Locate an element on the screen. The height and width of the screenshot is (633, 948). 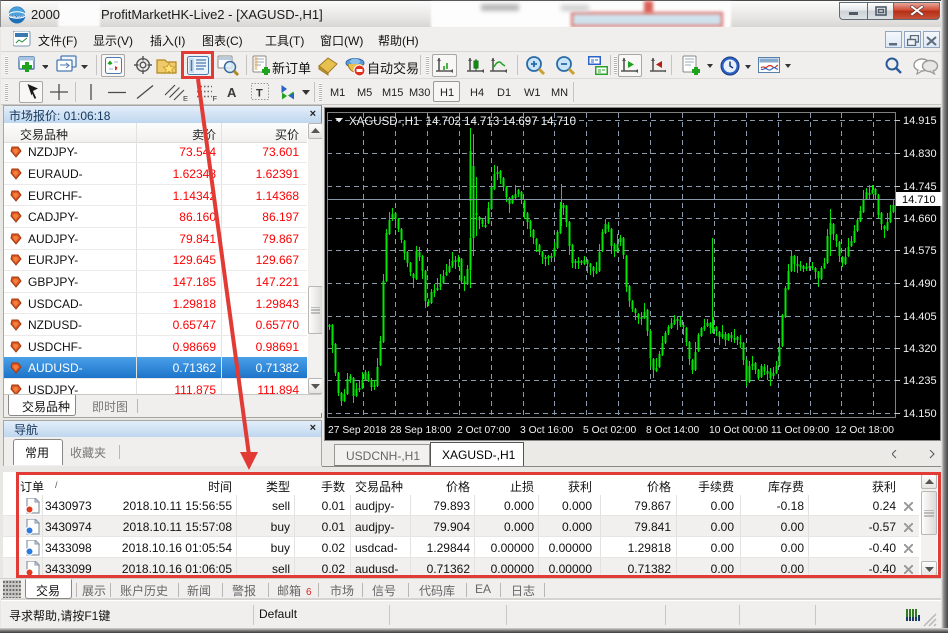
svg-text: 14.745 is located at coordinates (920, 187).